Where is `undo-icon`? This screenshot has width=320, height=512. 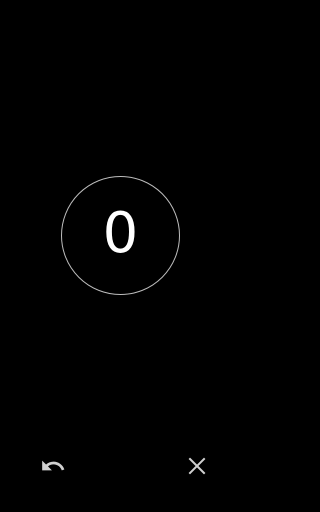
undo-icon is located at coordinates (53, 466).